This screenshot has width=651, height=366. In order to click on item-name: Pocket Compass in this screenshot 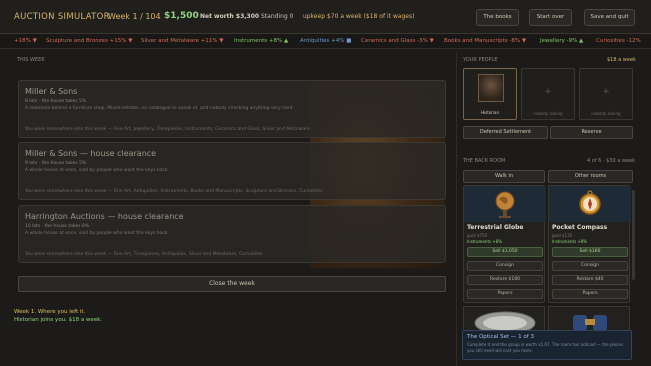, I will do `click(580, 227)`.